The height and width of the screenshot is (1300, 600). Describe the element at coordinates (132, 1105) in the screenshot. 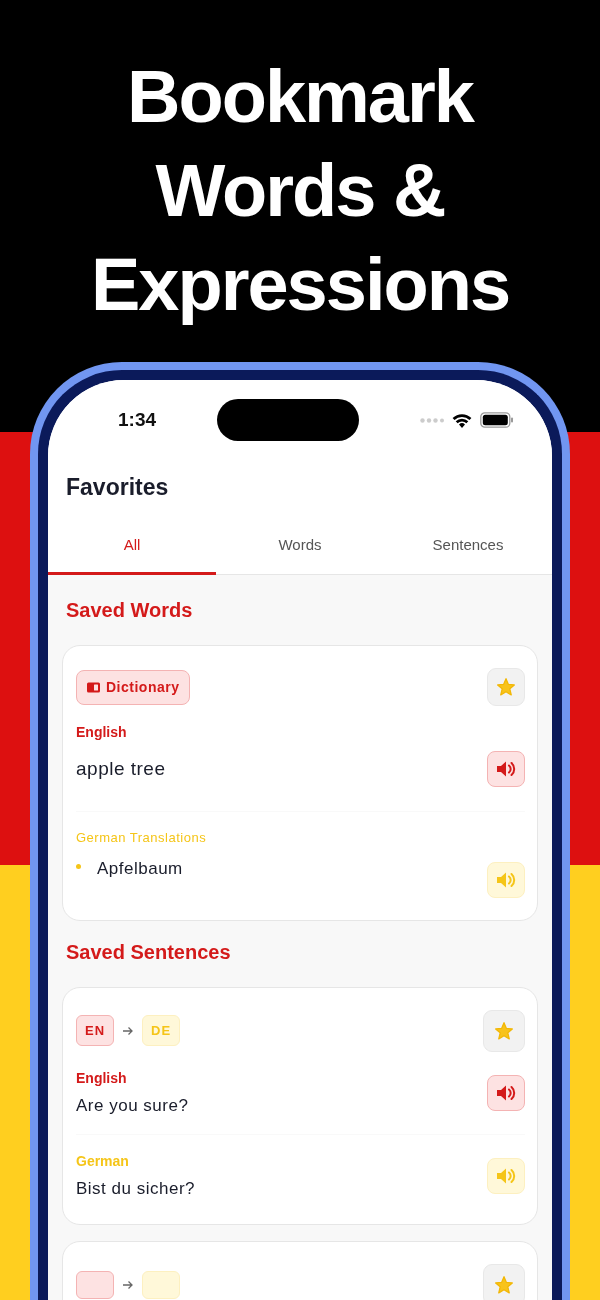

I see `sentence-text: Are you sure?` at that location.